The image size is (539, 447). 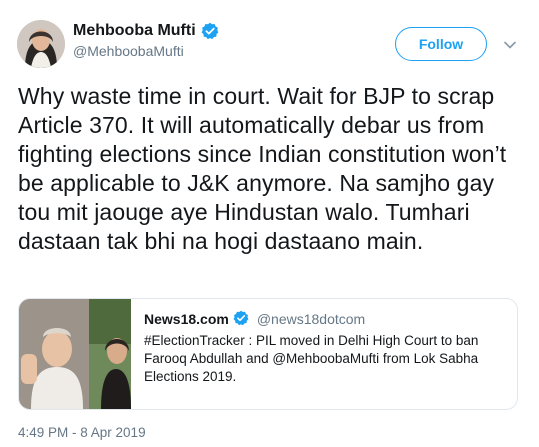 I want to click on tweet-timestamp: 4:49 PM - 8 Apr 2019, so click(x=82, y=432).